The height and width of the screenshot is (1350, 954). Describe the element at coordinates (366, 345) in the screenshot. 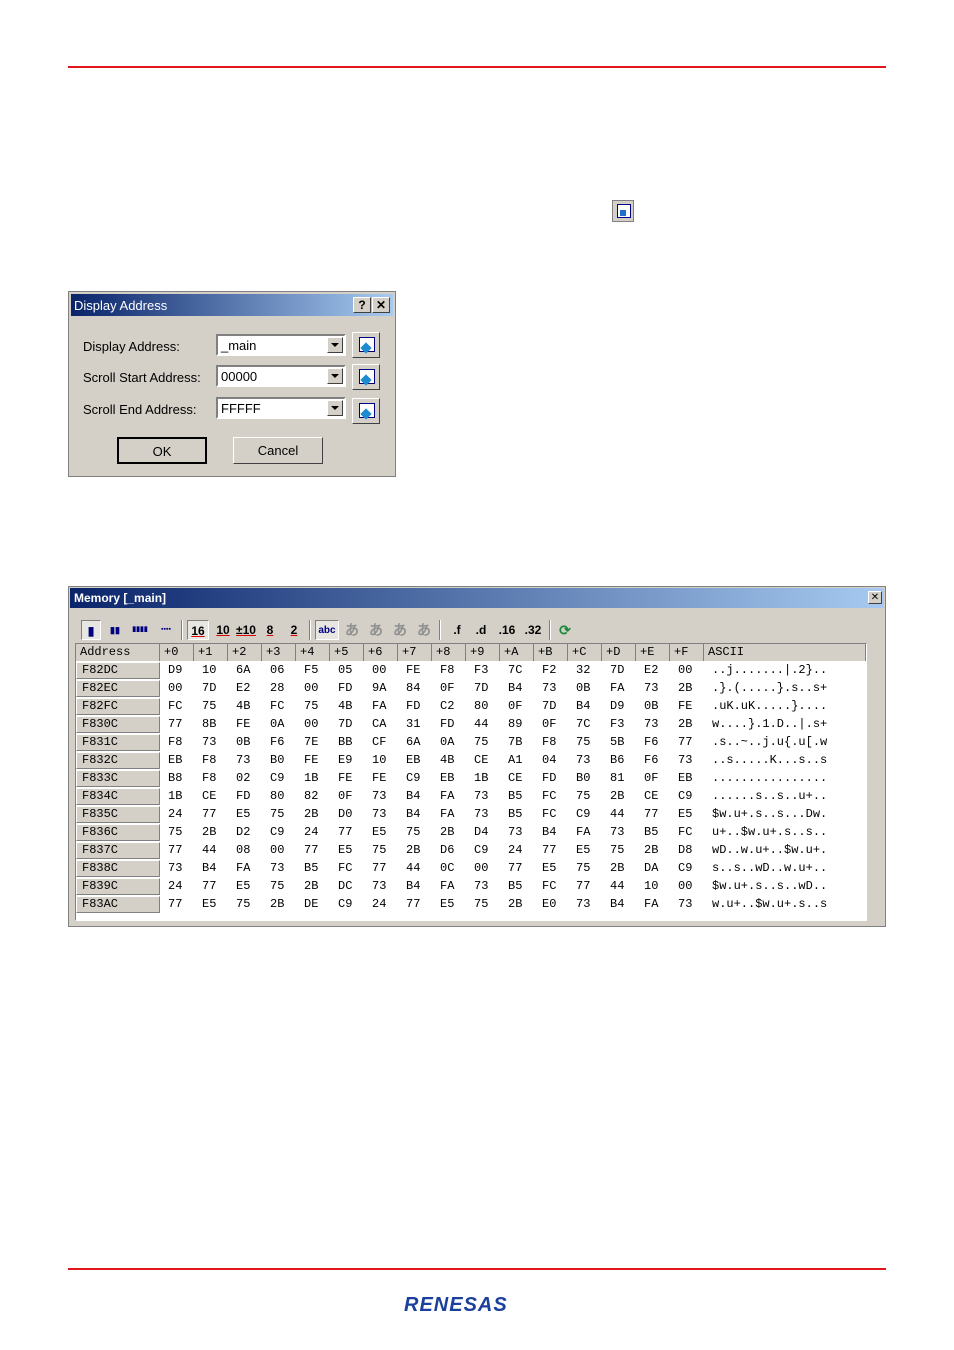

I see `display-address-picker-button` at that location.